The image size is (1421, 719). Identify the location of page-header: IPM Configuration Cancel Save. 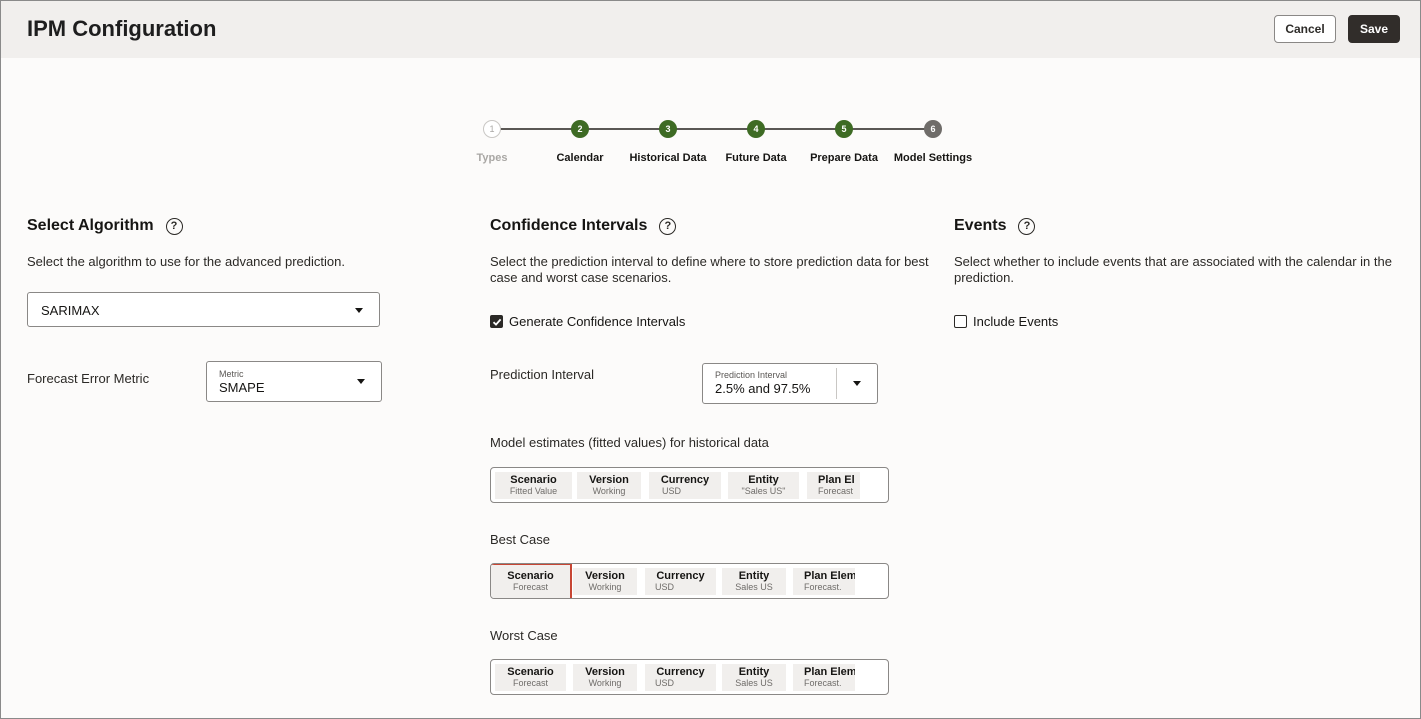
(710, 29).